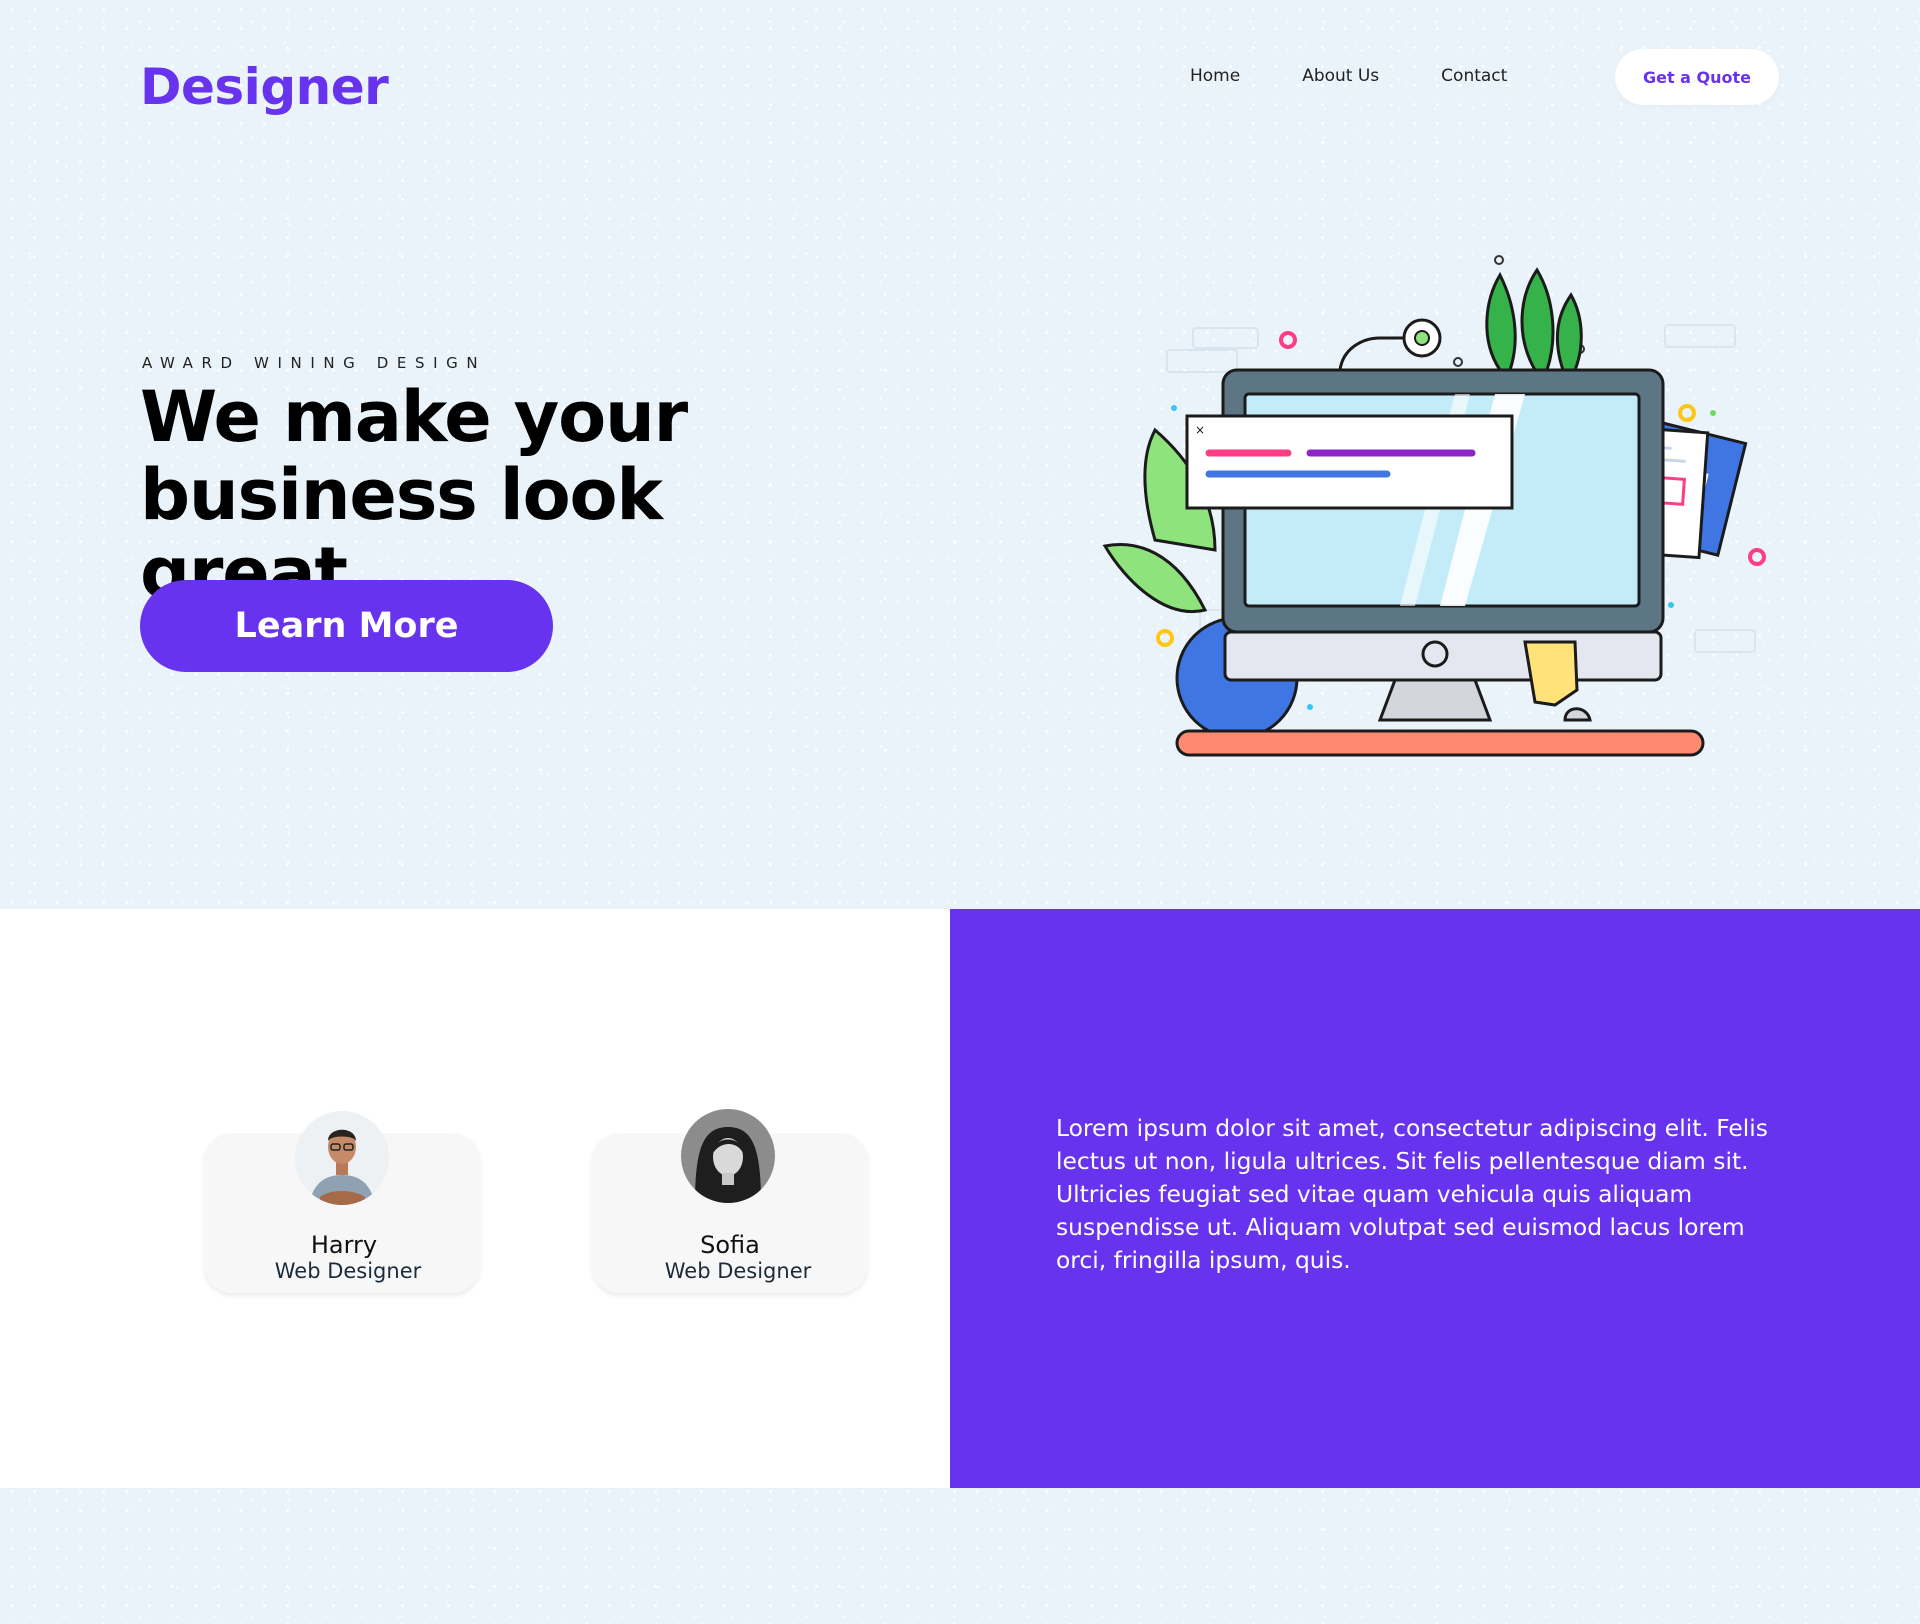 This screenshot has width=1920, height=1624. What do you see at coordinates (344, 1245) in the screenshot?
I see `member-name: Harry` at bounding box center [344, 1245].